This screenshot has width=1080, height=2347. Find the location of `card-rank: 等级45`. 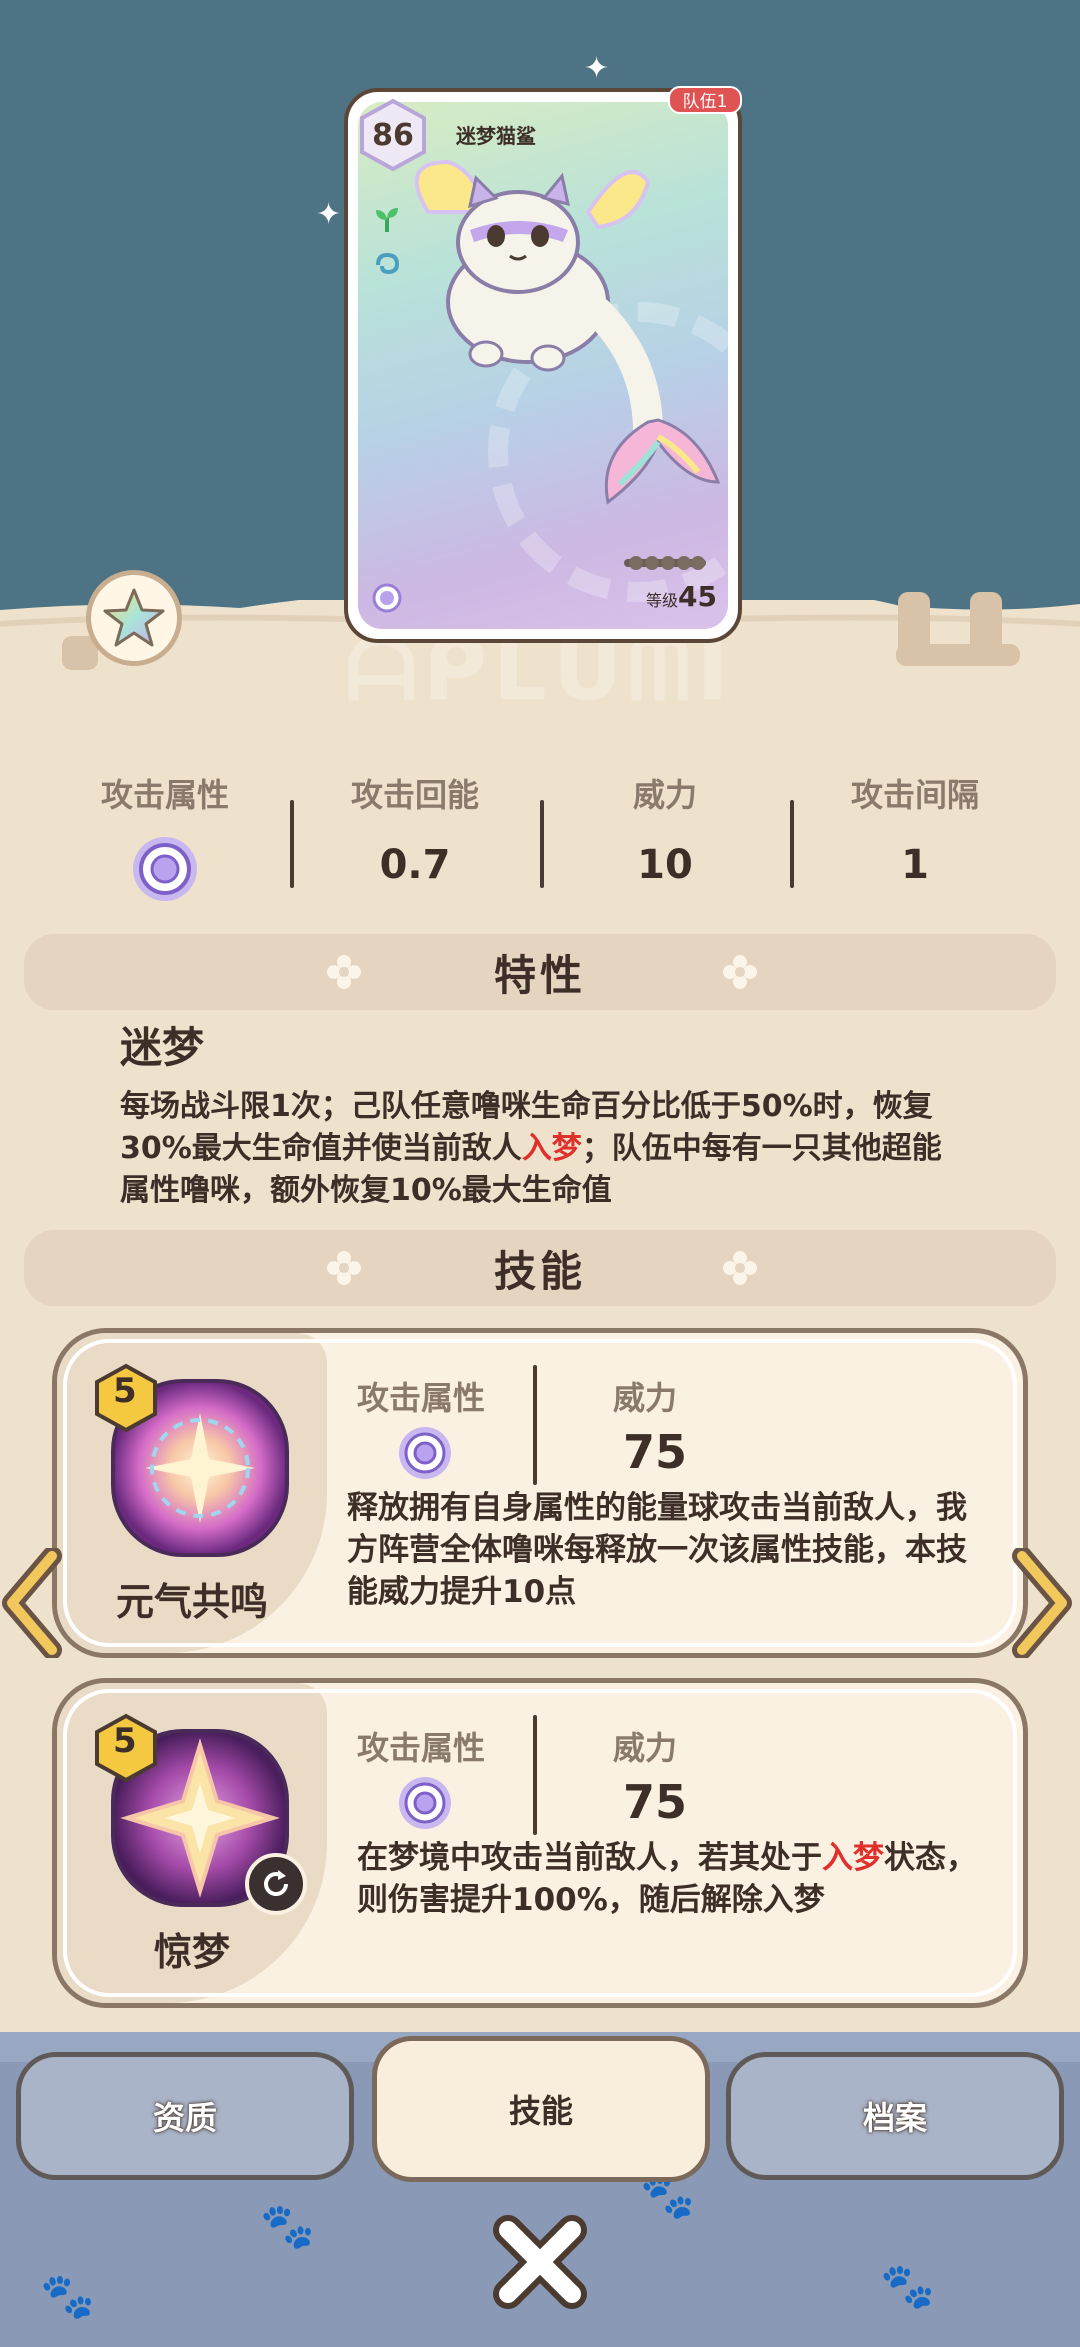

card-rank: 等级45 is located at coordinates (681, 596).